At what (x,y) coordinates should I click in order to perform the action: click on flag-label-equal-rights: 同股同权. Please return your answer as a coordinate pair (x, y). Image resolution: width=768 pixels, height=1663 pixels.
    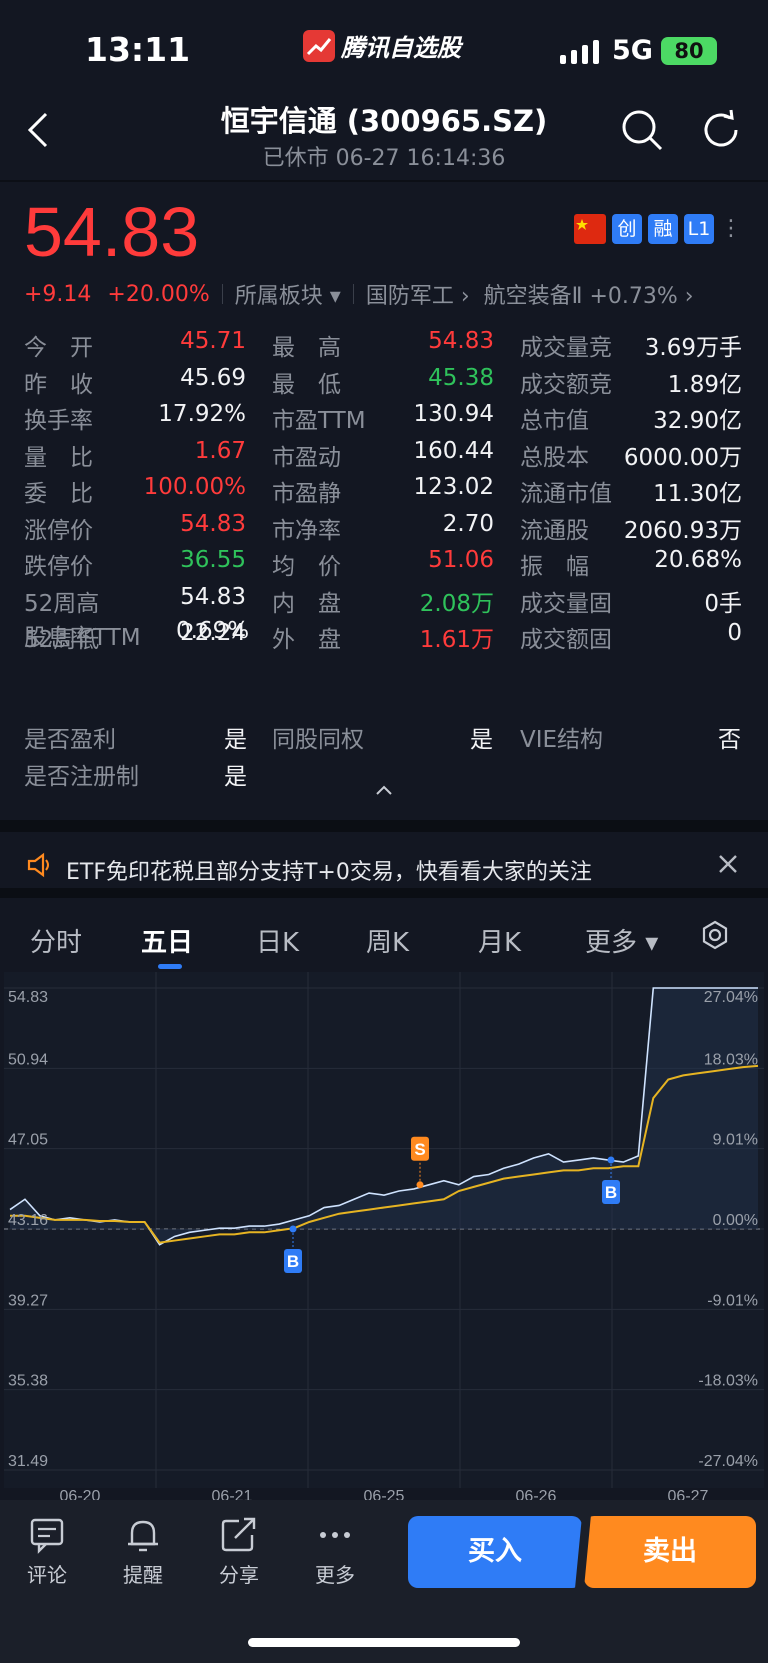
    Looking at the image, I should click on (318, 740).